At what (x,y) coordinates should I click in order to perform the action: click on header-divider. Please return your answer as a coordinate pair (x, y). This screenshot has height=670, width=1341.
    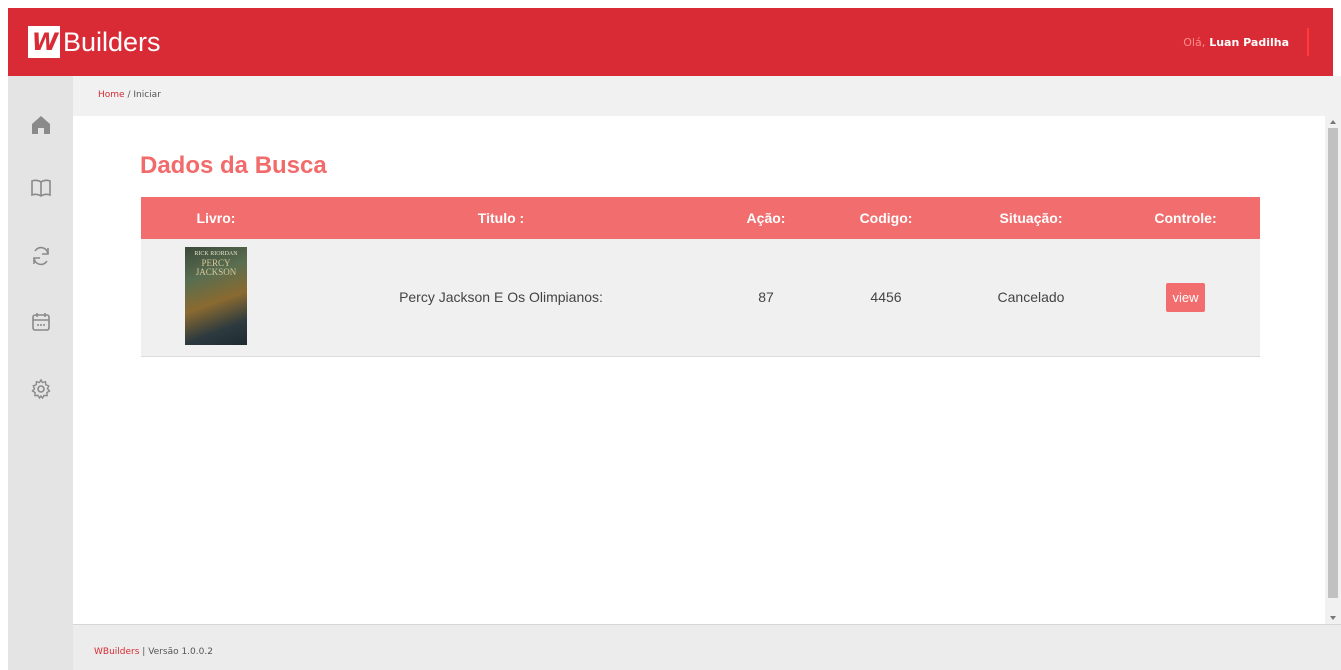
    Looking at the image, I should click on (1308, 42).